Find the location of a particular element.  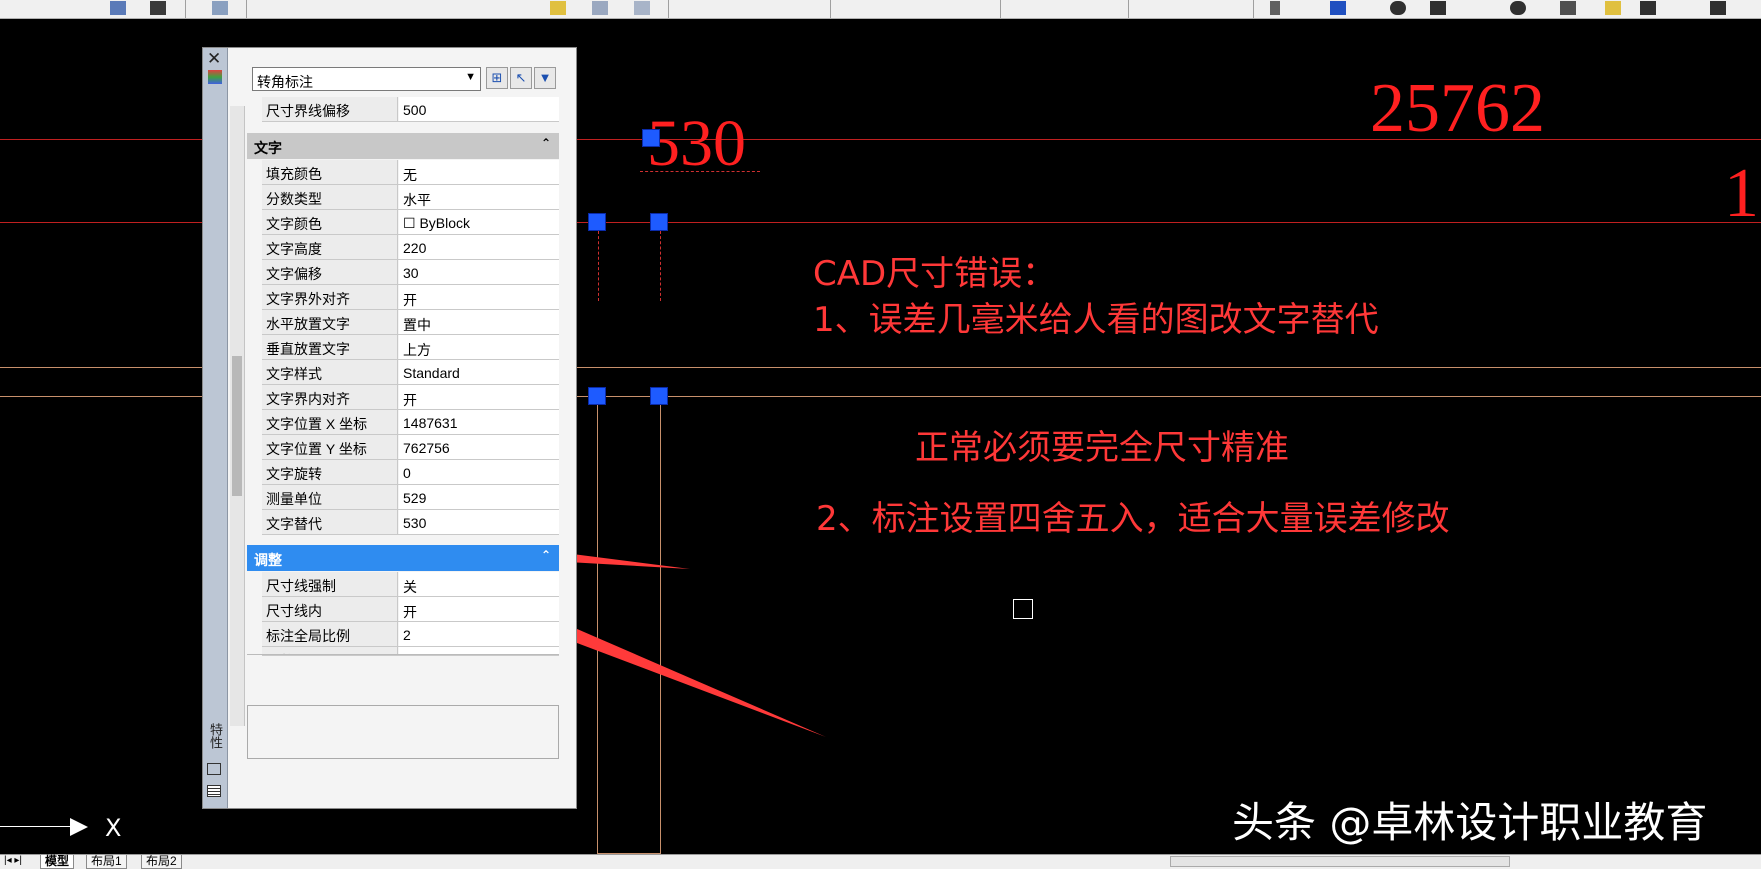

prop-value: Standard is located at coordinates (479, 372).